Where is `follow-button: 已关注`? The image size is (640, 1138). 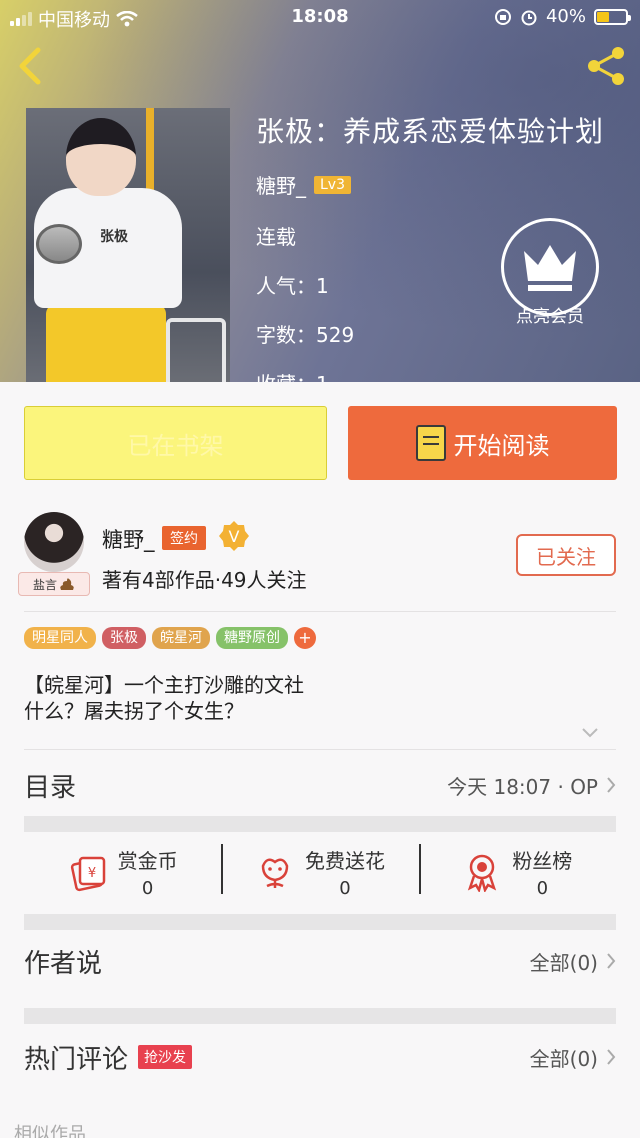
follow-button: 已关注 is located at coordinates (566, 555).